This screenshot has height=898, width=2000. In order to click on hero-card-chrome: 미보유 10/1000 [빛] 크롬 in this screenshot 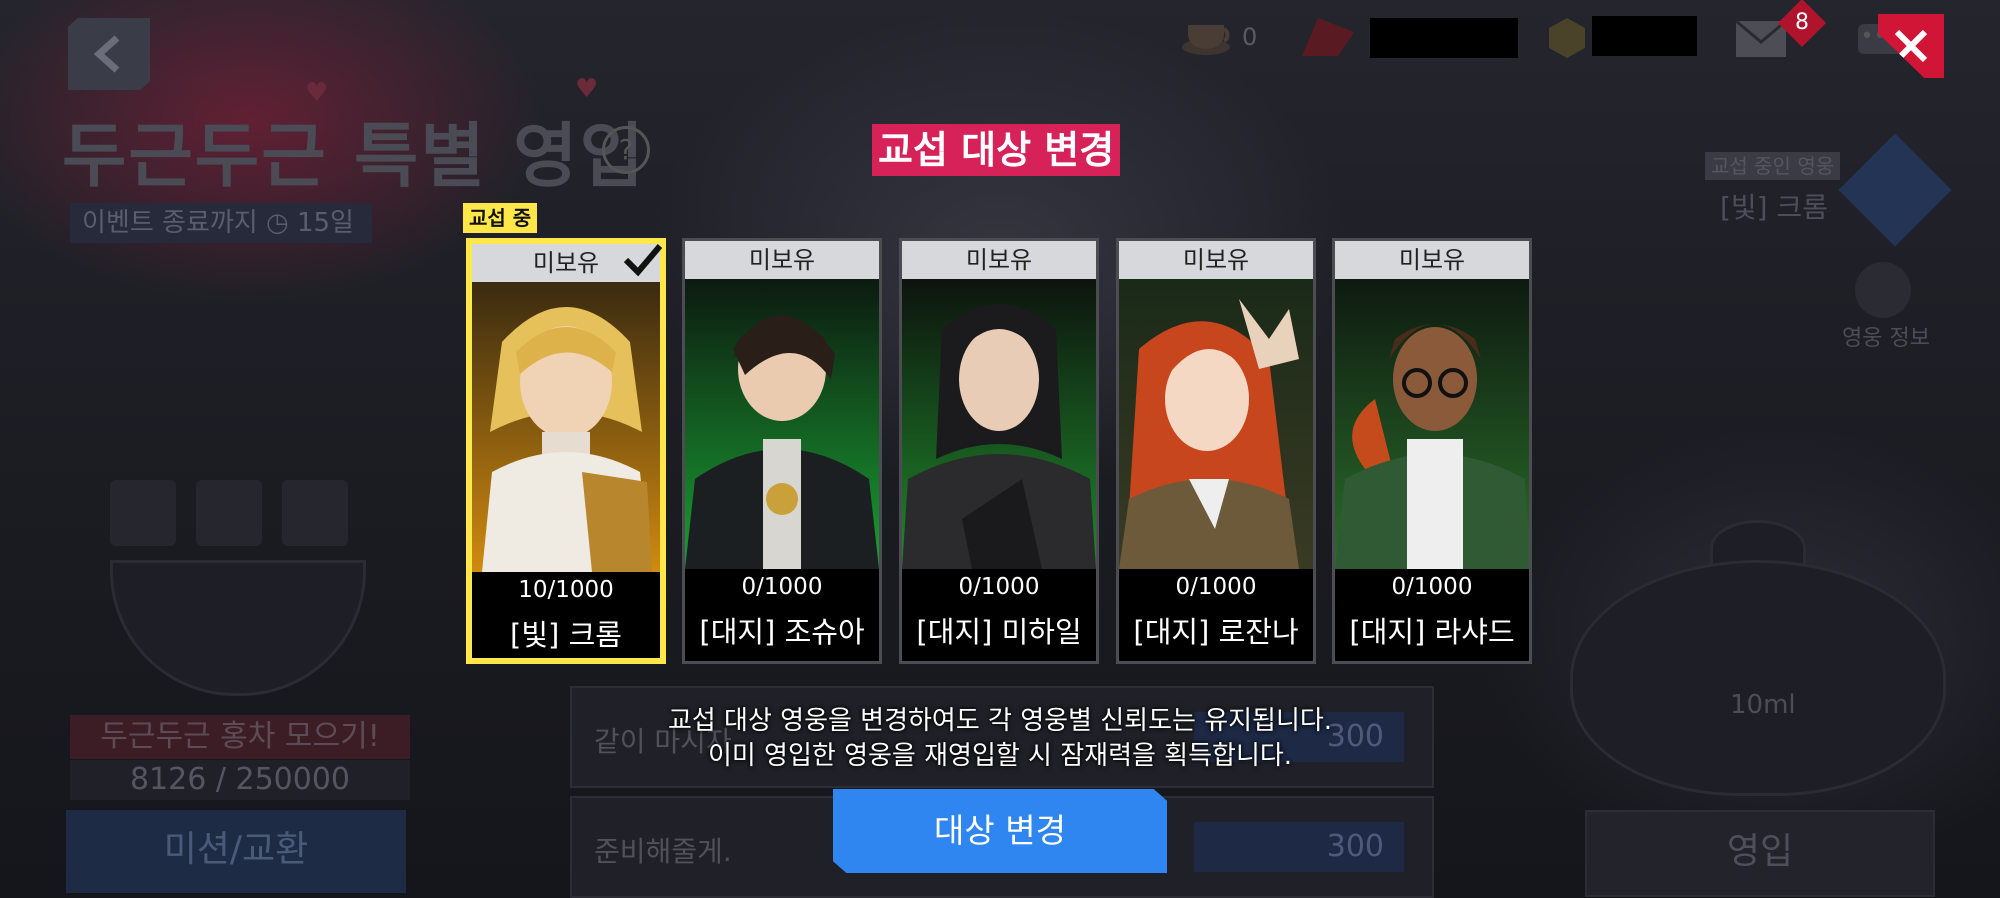, I will do `click(566, 451)`.